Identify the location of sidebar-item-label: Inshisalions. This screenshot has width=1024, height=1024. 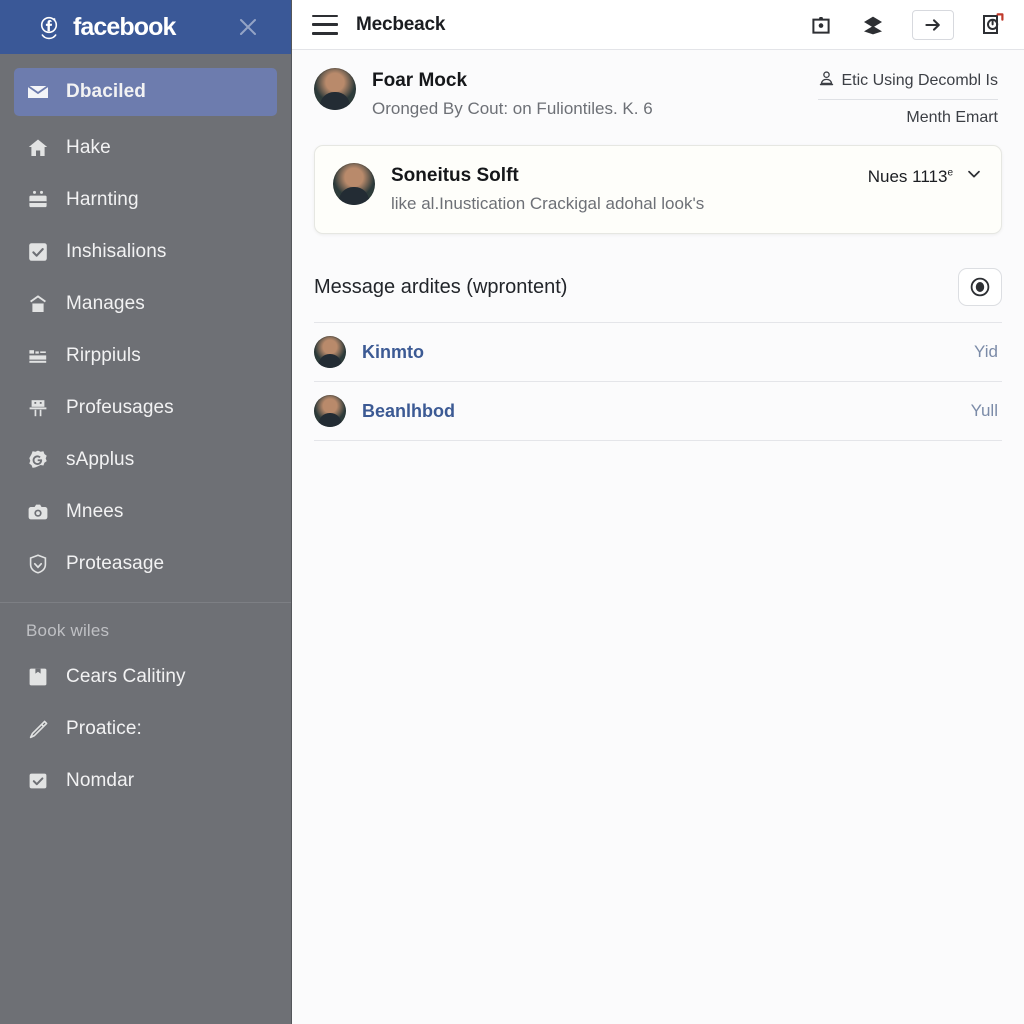
(116, 251).